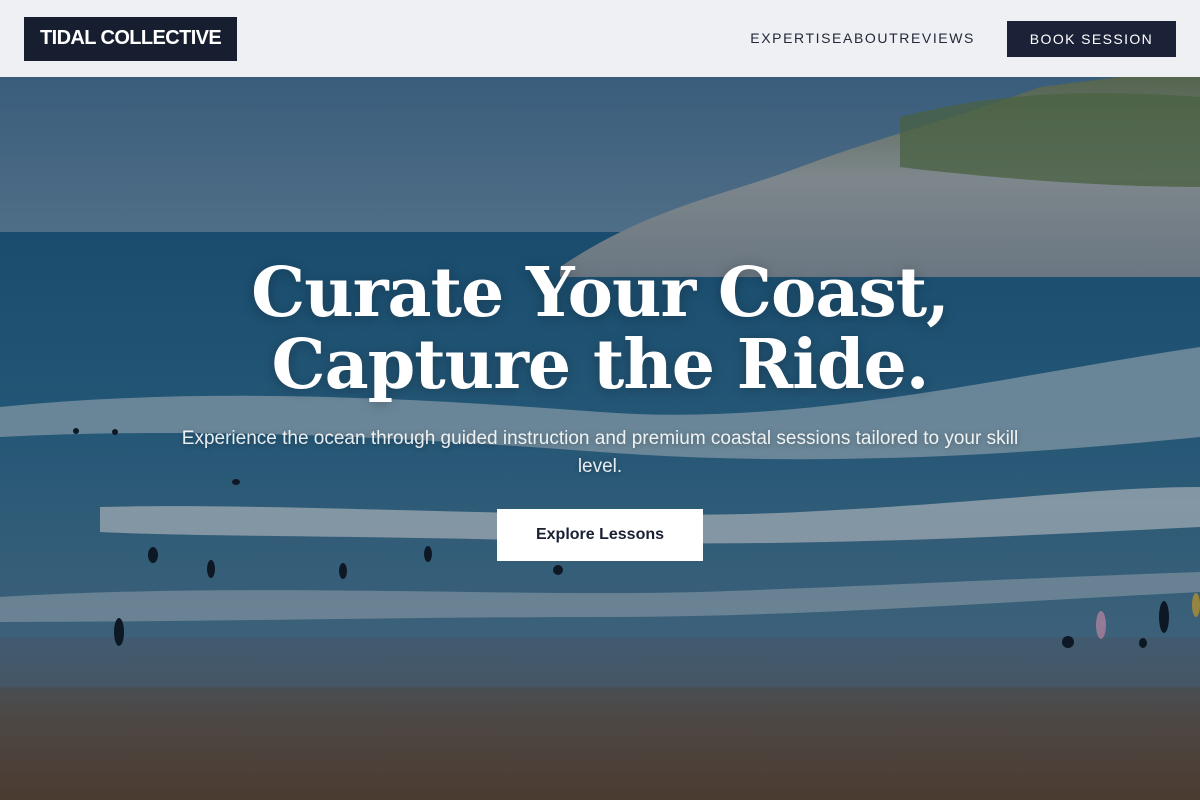  What do you see at coordinates (796, 38) in the screenshot?
I see `nav-link-expertise: EXPERTISE` at bounding box center [796, 38].